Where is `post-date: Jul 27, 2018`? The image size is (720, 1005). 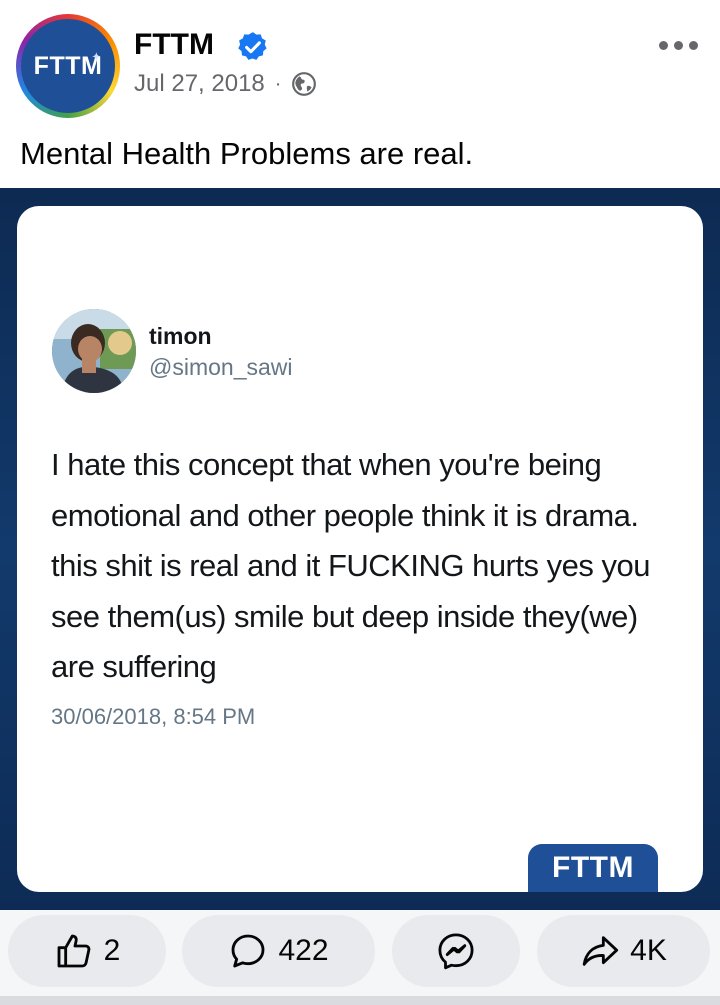
post-date: Jul 27, 2018 is located at coordinates (199, 84).